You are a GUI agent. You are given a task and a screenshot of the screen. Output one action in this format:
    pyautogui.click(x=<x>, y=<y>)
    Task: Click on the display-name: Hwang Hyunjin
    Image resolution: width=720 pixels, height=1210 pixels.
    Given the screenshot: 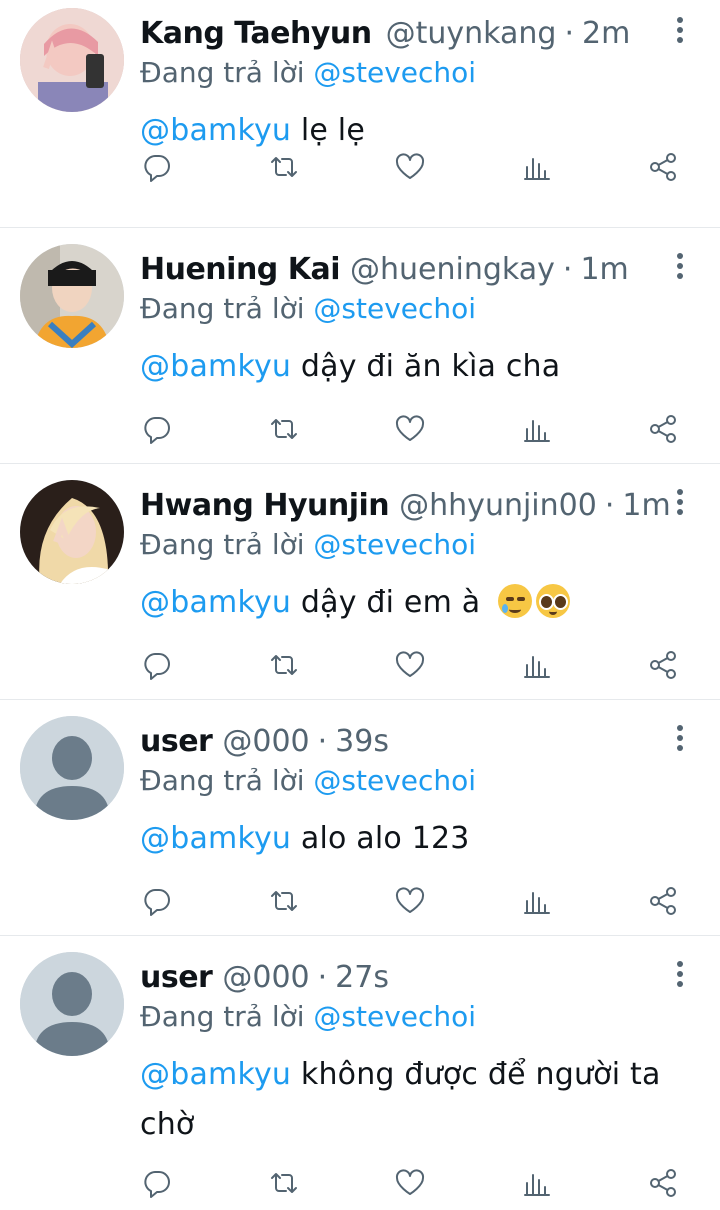 What is the action you would take?
    pyautogui.click(x=265, y=506)
    